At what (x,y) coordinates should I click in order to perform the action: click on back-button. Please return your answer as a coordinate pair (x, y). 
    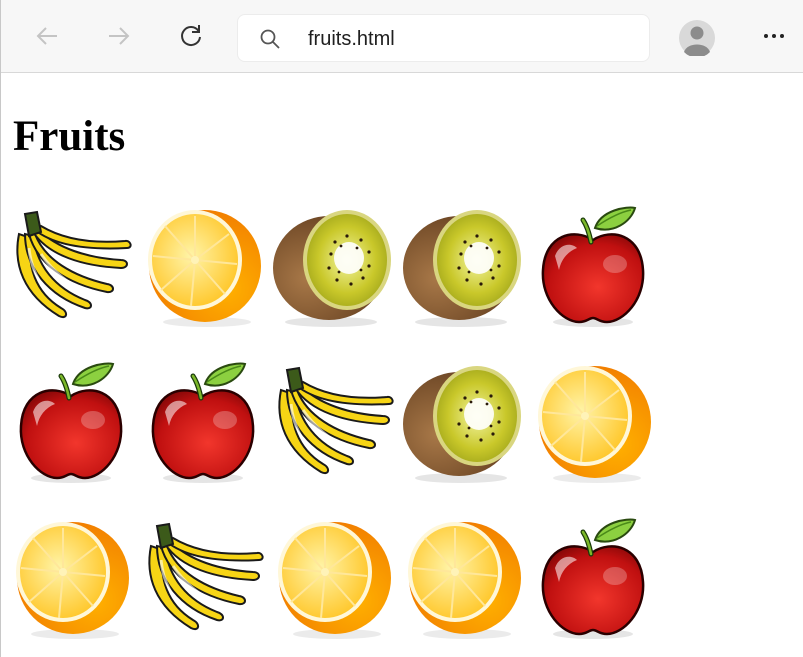
    Looking at the image, I should click on (47, 36).